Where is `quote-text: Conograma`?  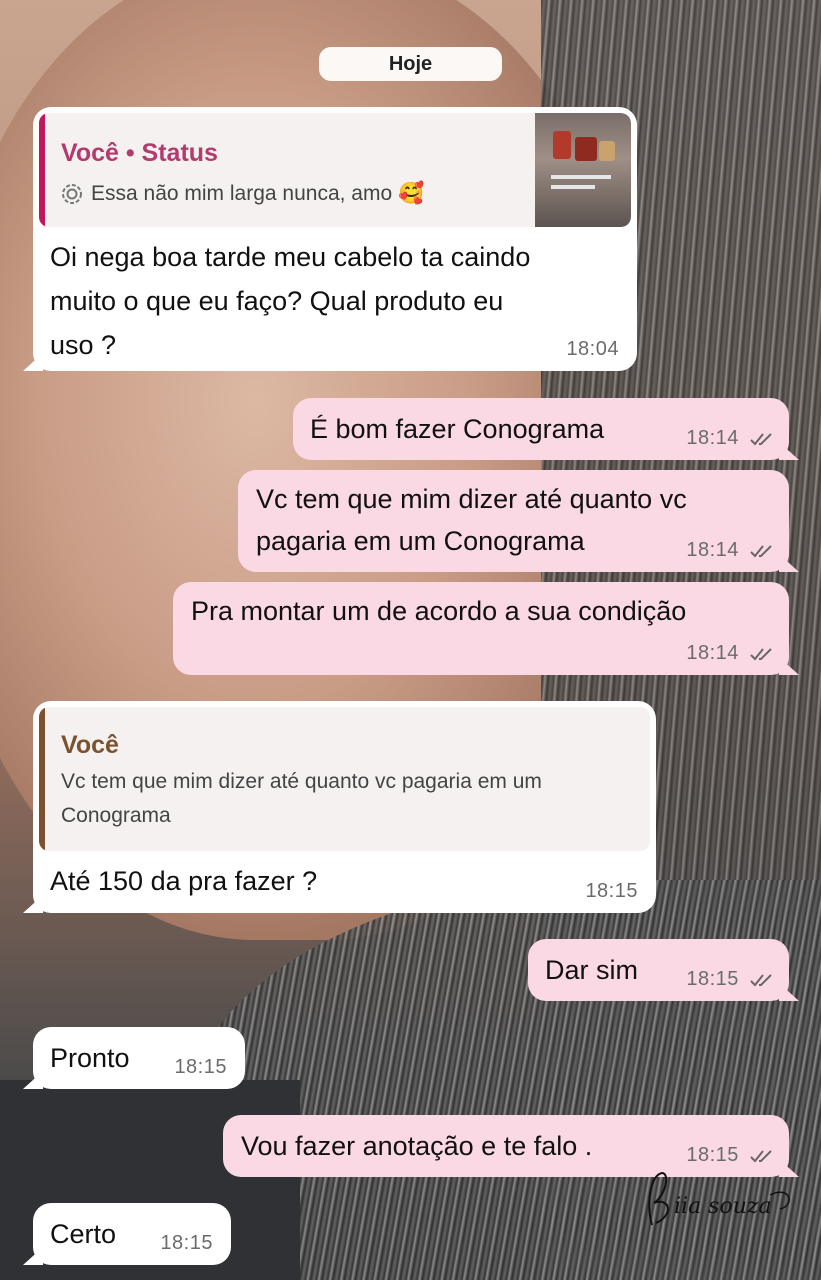
quote-text: Conograma is located at coordinates (116, 815).